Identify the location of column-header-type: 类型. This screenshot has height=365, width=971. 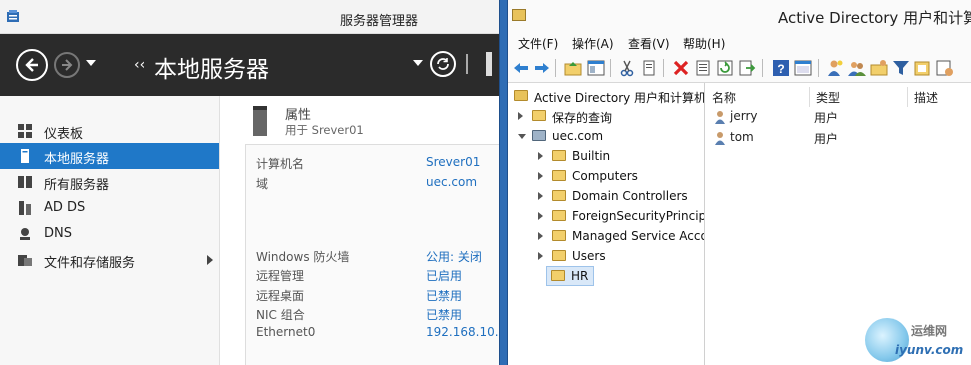
(859, 97).